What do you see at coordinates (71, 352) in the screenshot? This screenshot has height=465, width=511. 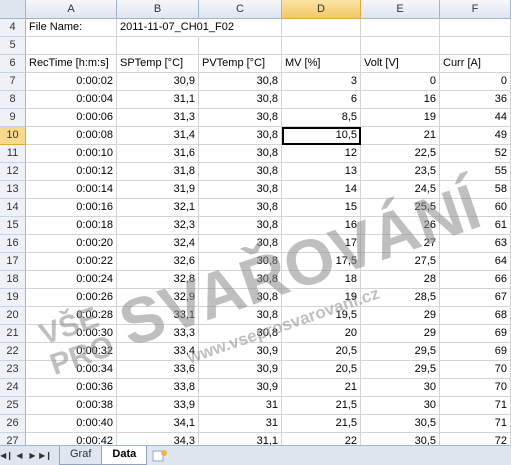 I see `rectime-cell: 0:00:32` at bounding box center [71, 352].